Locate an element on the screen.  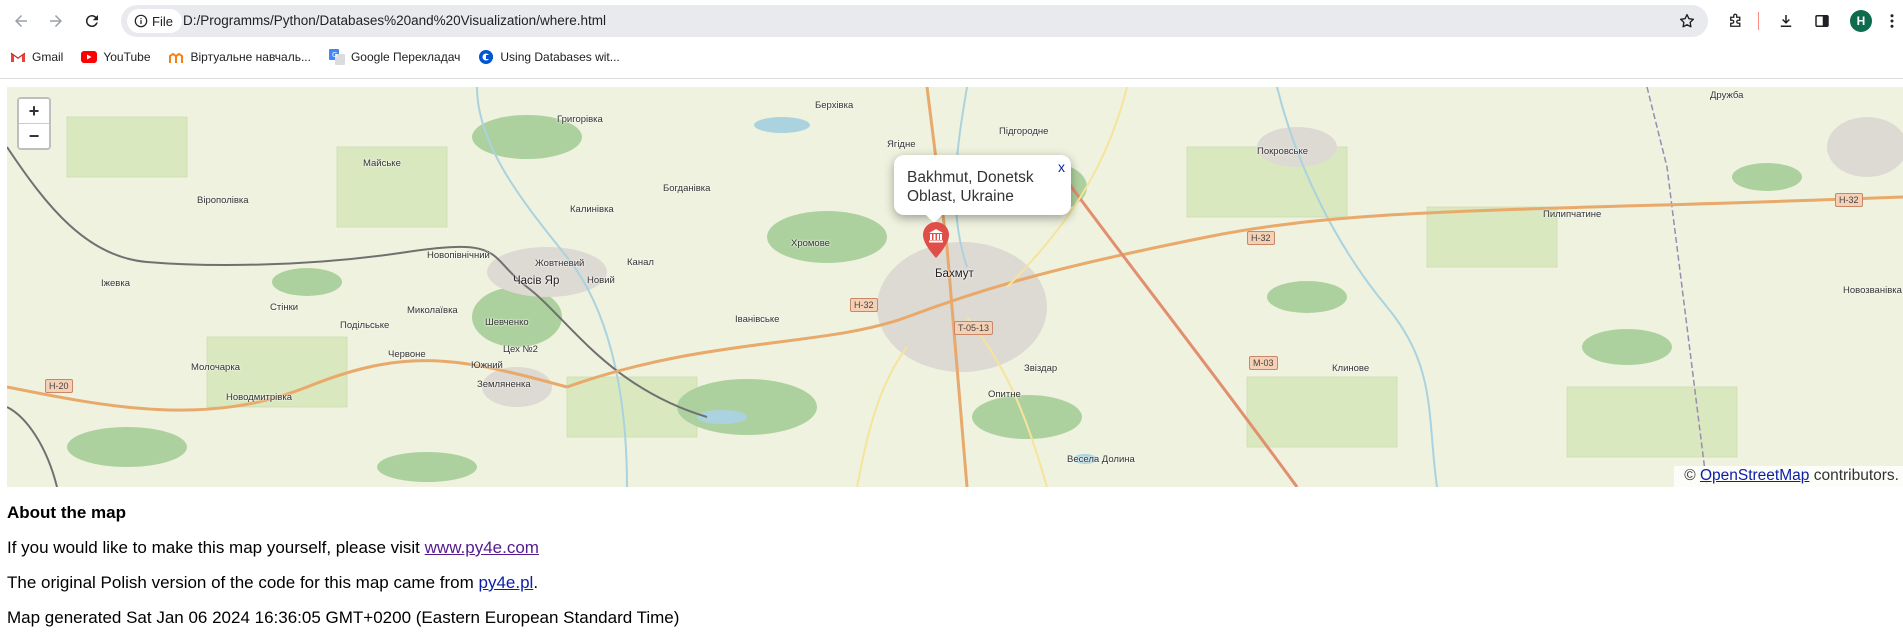
place-label: Покровське is located at coordinates (1283, 151).